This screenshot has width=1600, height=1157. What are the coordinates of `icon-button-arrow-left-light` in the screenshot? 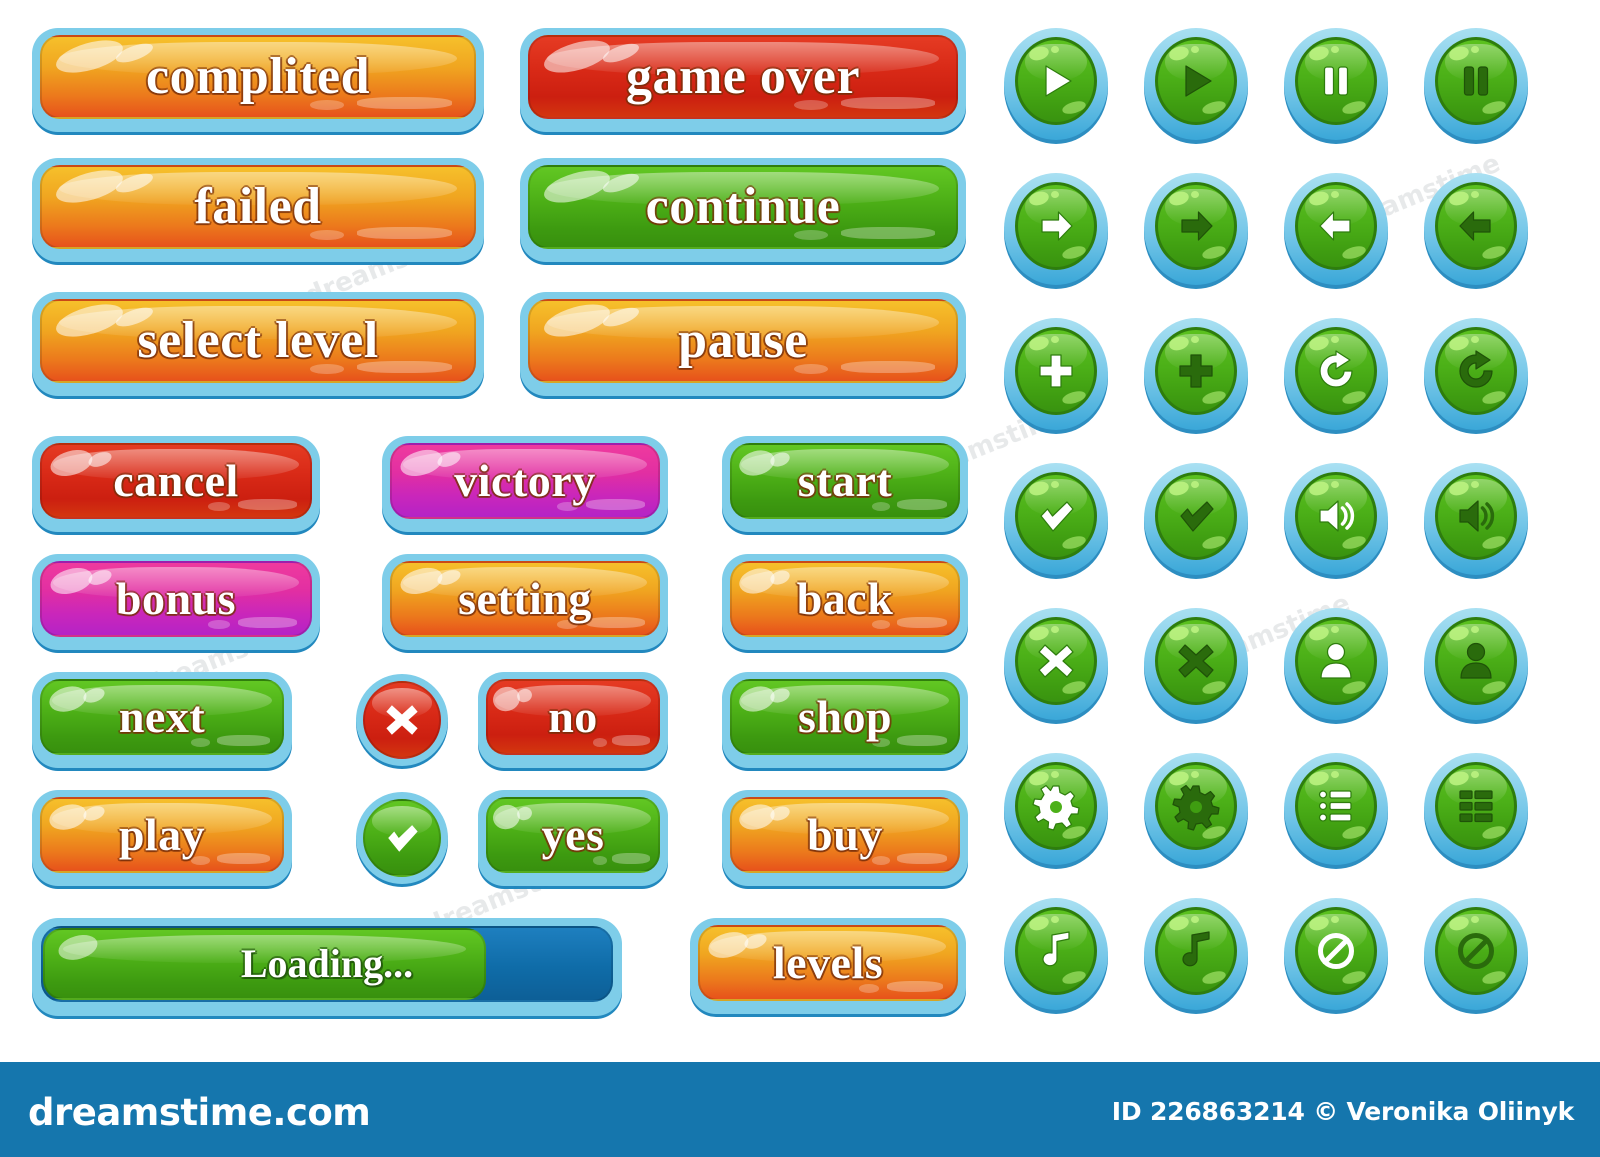 It's located at (1336, 229).